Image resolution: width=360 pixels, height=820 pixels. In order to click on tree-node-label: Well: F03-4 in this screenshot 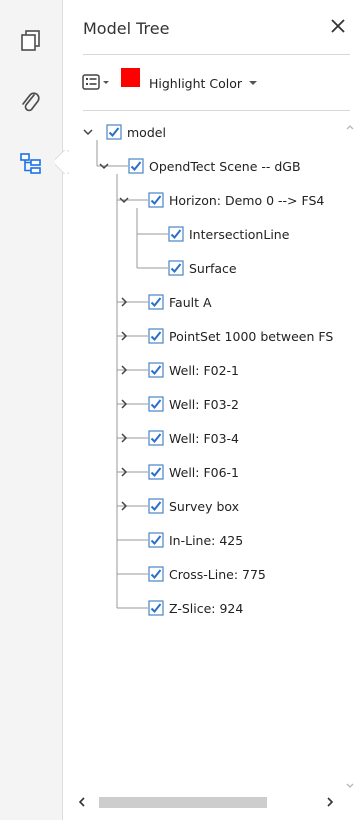, I will do `click(204, 438)`.